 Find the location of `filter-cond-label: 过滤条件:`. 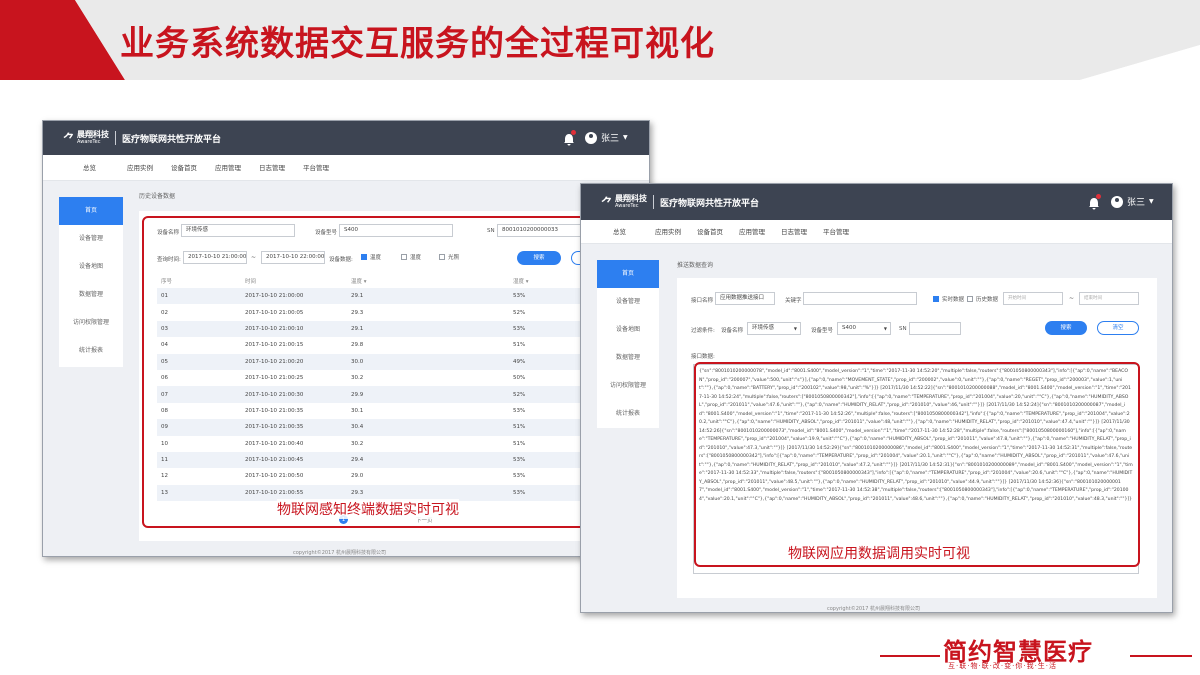

filter-cond-label: 过滤条件: is located at coordinates (703, 331).